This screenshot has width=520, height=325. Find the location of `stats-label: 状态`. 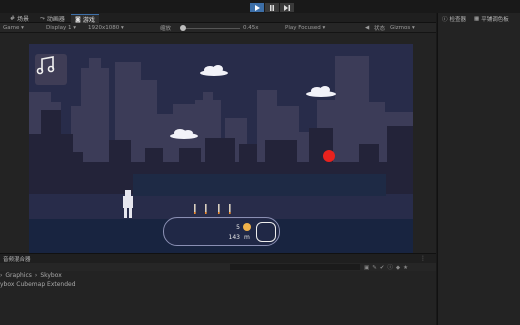

stats-label: 状态 is located at coordinates (380, 29).